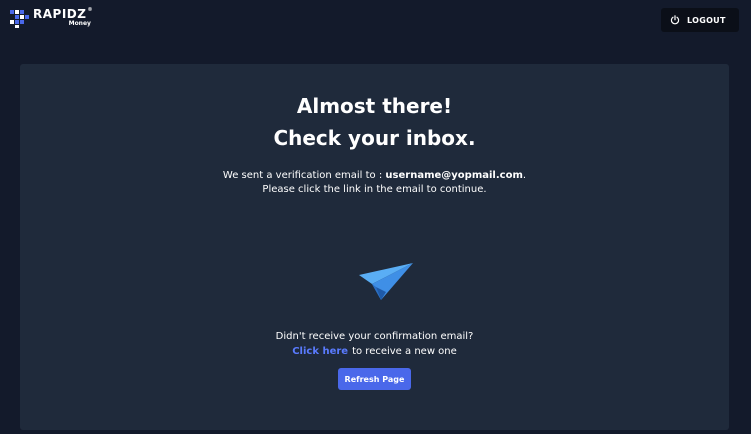 This screenshot has height=434, width=751. Describe the element at coordinates (374, 106) in the screenshot. I see `page-title-line1: Almost there!` at that location.